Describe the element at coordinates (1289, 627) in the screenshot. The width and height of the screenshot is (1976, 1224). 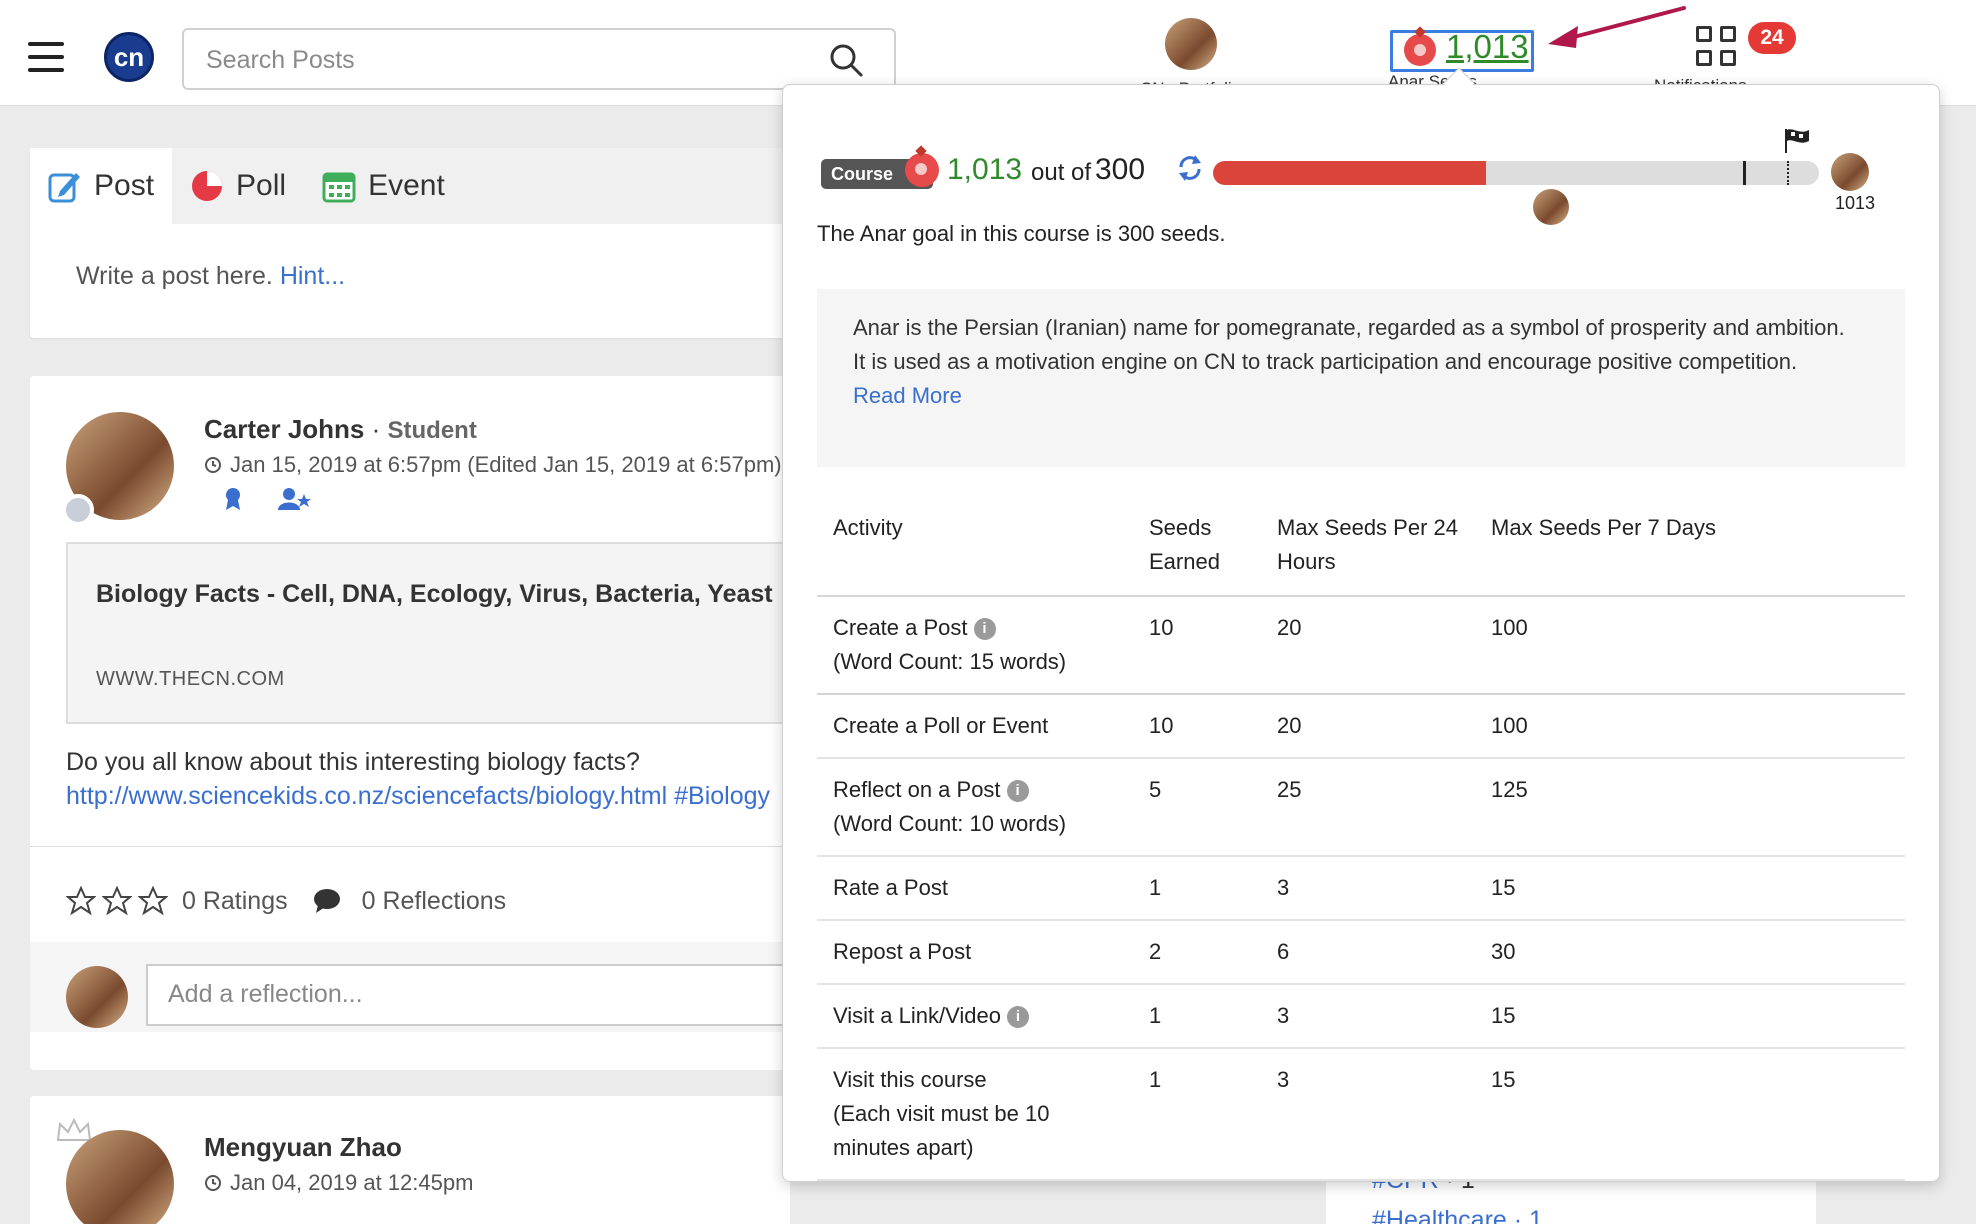
I see `max-24h-cell: 20` at that location.